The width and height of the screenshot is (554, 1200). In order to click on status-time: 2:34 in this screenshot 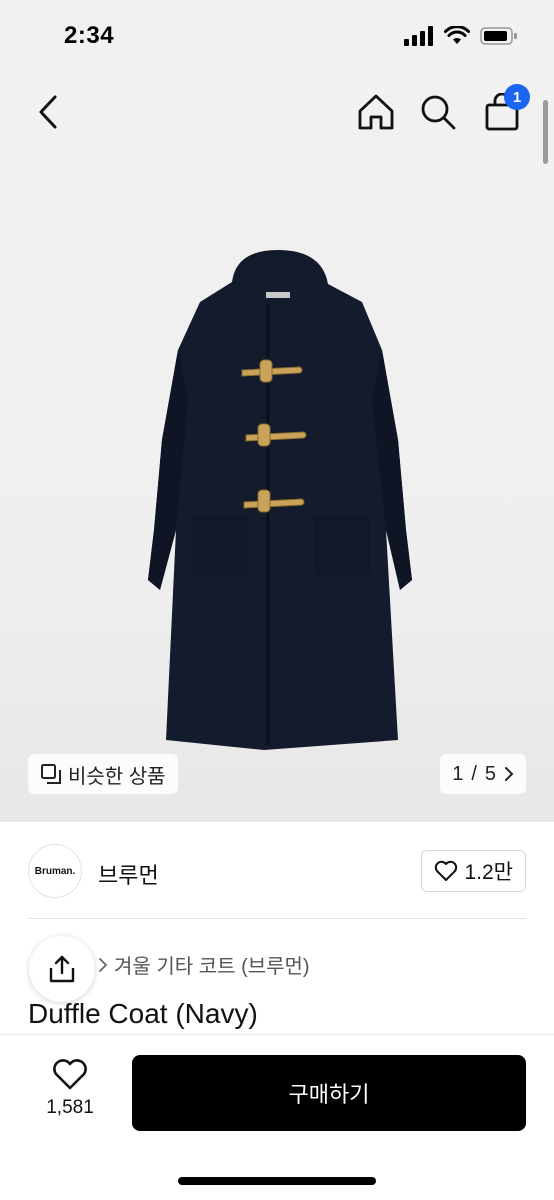, I will do `click(89, 35)`.